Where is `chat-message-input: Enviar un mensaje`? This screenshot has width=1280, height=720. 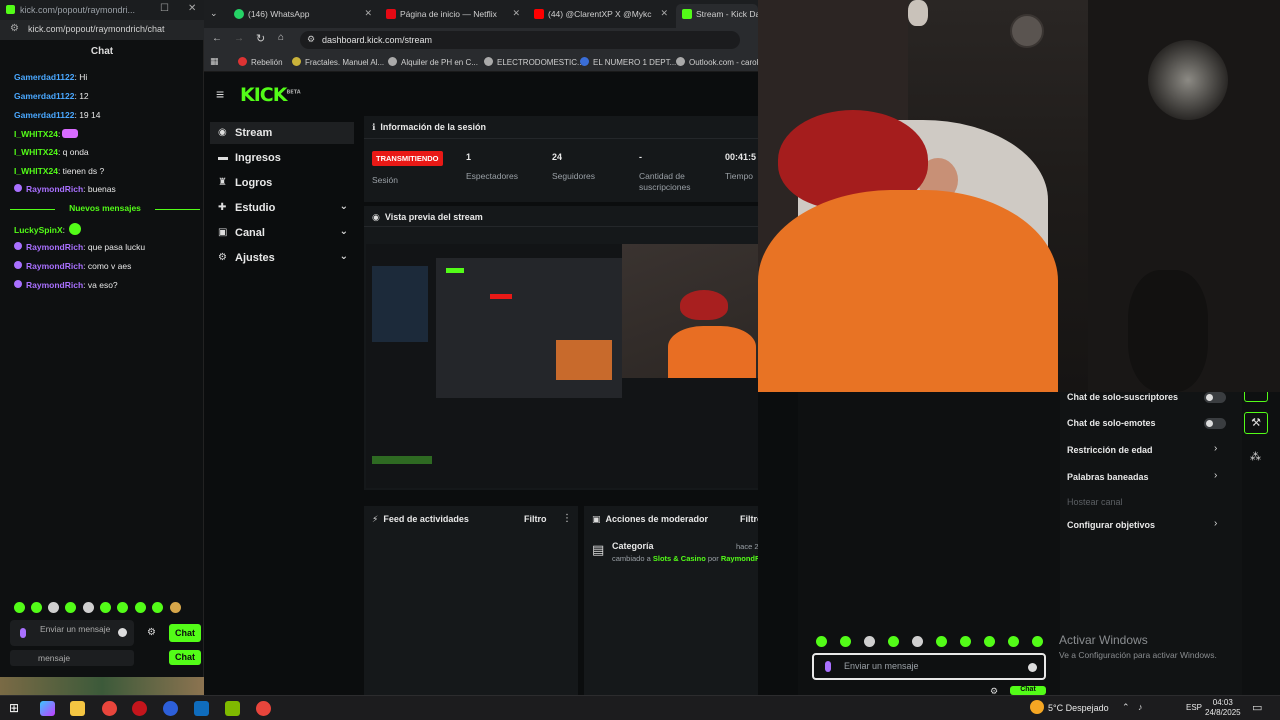
chat-message-input: Enviar un mensaje is located at coordinates (929, 666).